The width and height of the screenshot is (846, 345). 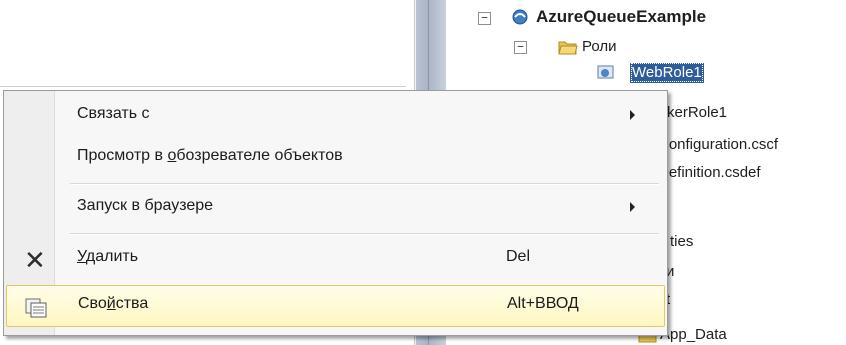 I want to click on service-configuration-node-label: Configuration.cscf, so click(x=718, y=145).